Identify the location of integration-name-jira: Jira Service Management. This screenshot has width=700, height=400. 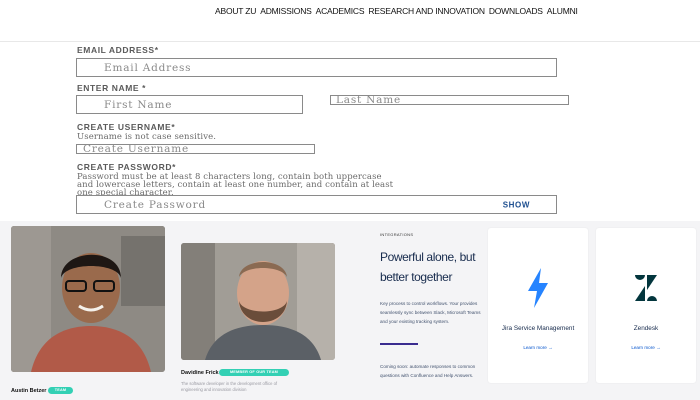
(538, 328).